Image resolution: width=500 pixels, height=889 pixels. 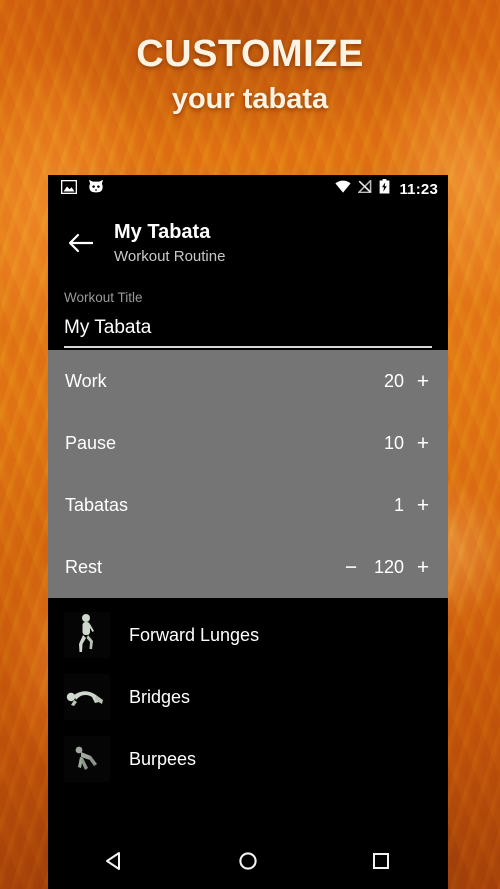 I want to click on lunge-figure-thumbnail, so click(x=87, y=635).